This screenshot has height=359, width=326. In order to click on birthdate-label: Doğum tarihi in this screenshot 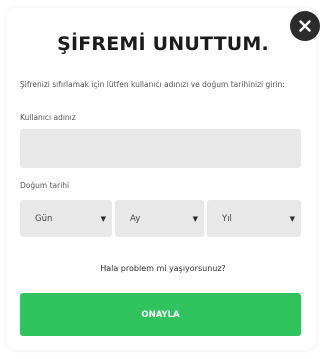, I will do `click(45, 185)`.